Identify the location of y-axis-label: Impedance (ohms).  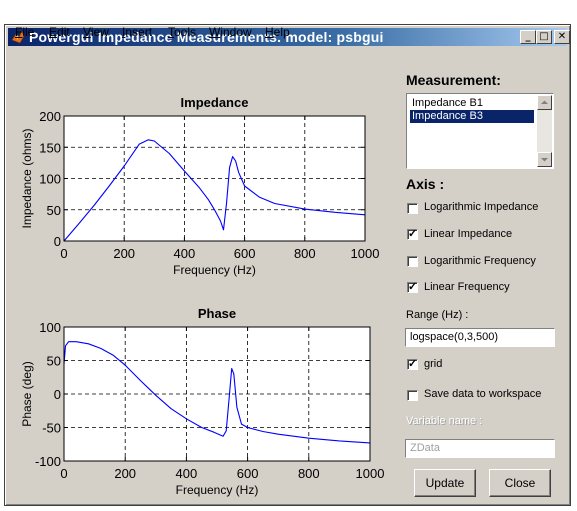
(27, 178).